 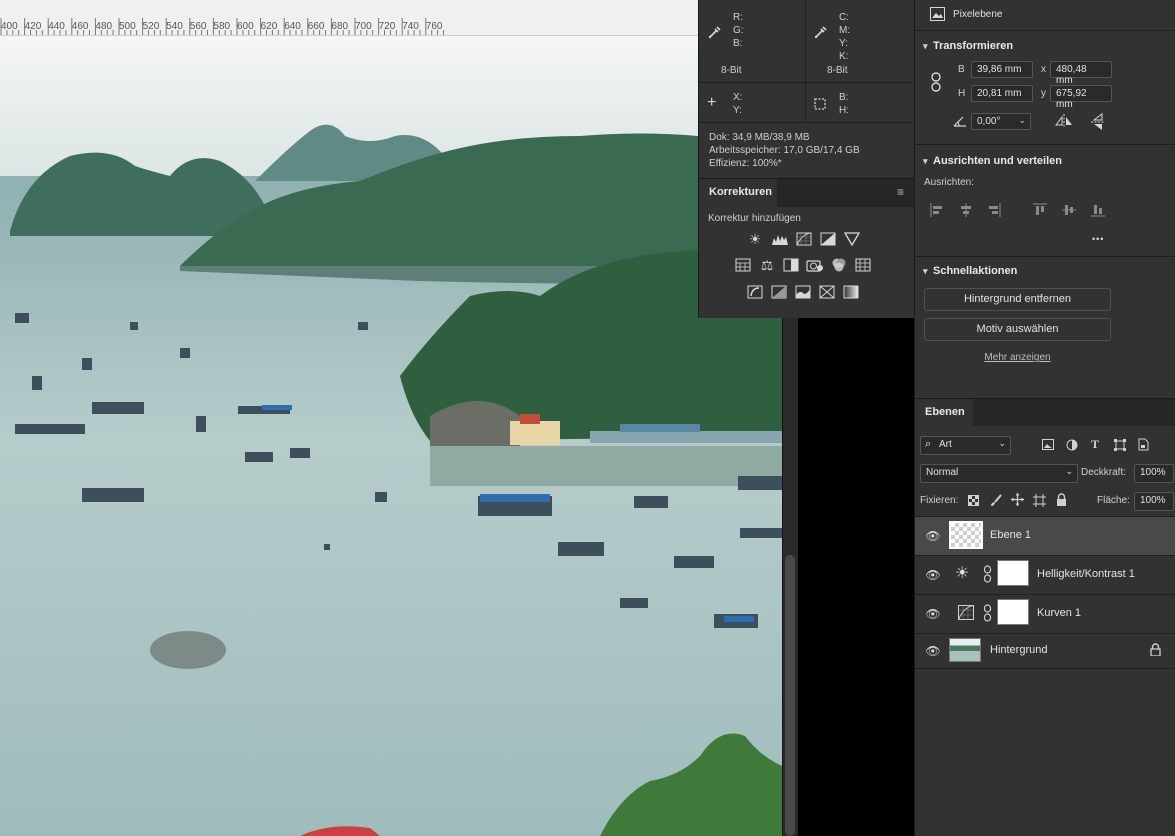 What do you see at coordinates (1069, 210) in the screenshot?
I see `align-center-v-icon` at bounding box center [1069, 210].